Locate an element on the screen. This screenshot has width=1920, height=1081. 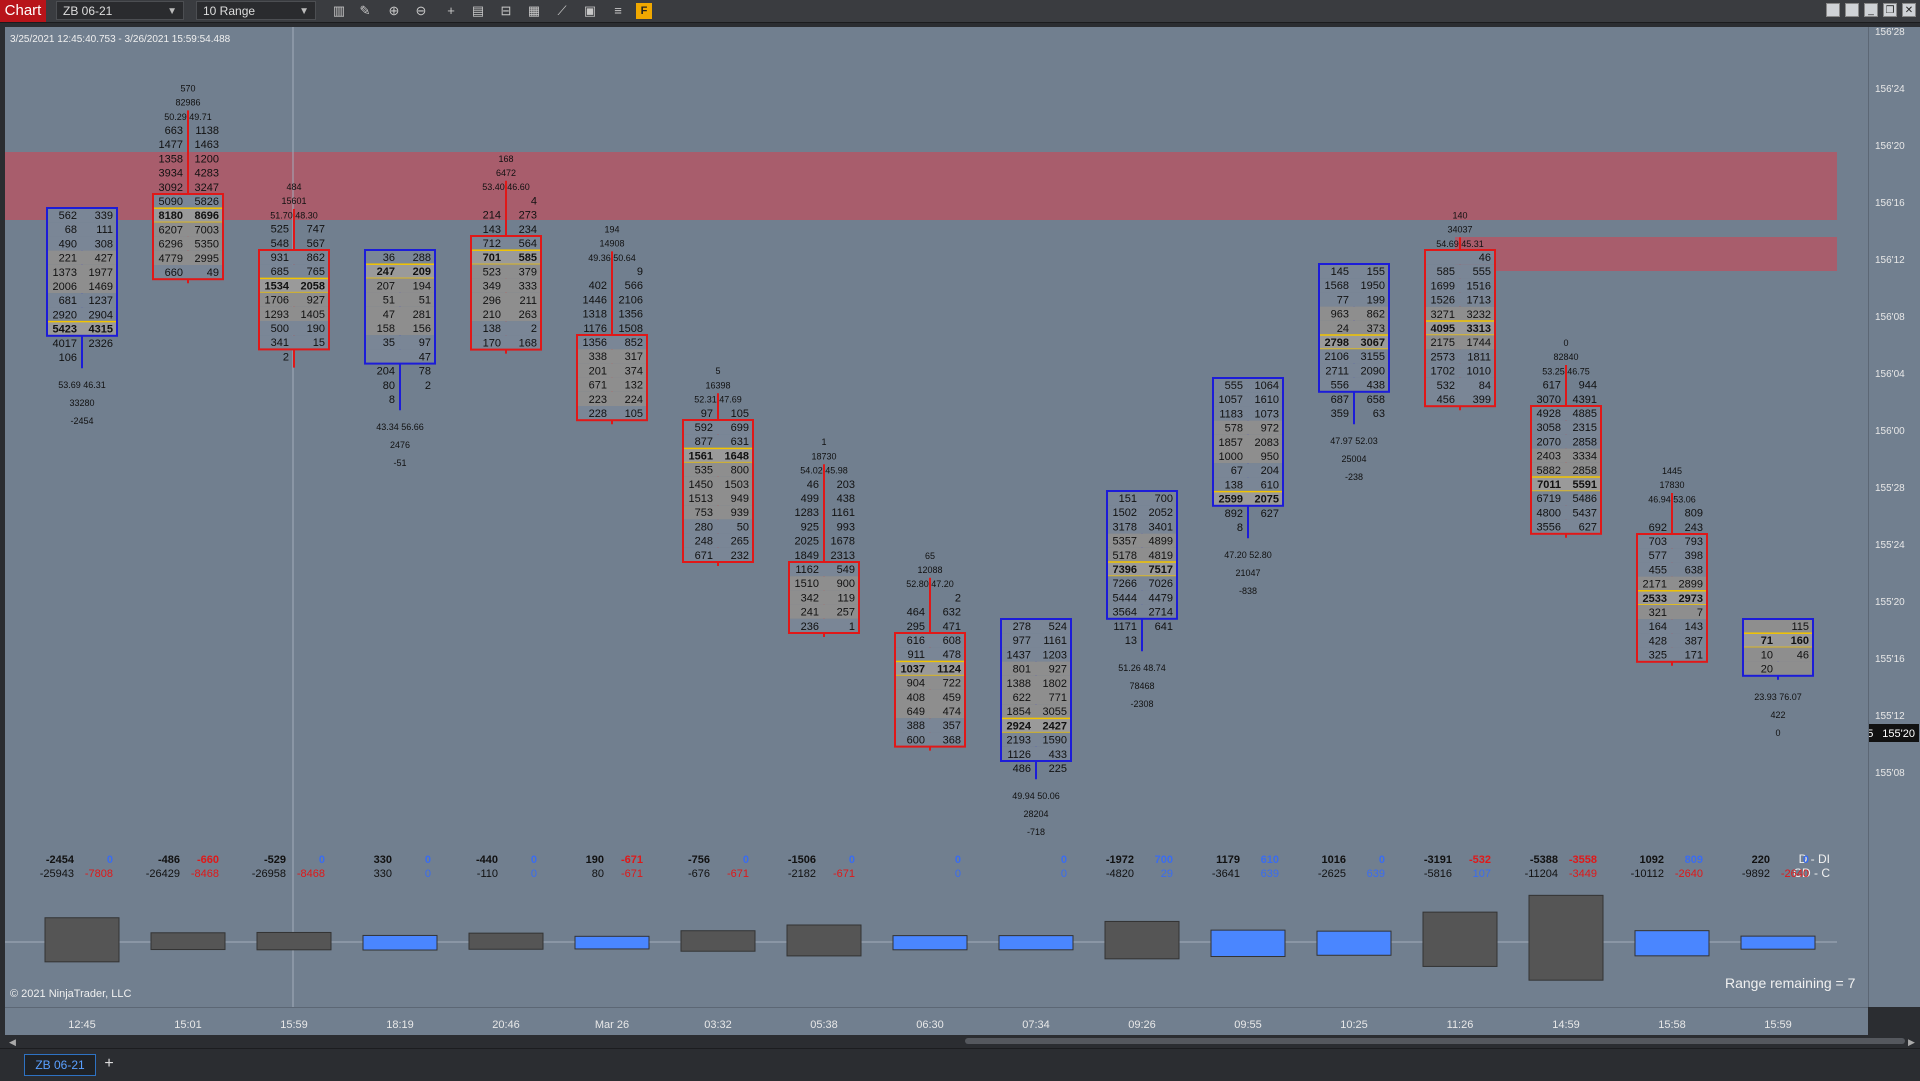
bid-volume: 1849 is located at coordinates (807, 556).